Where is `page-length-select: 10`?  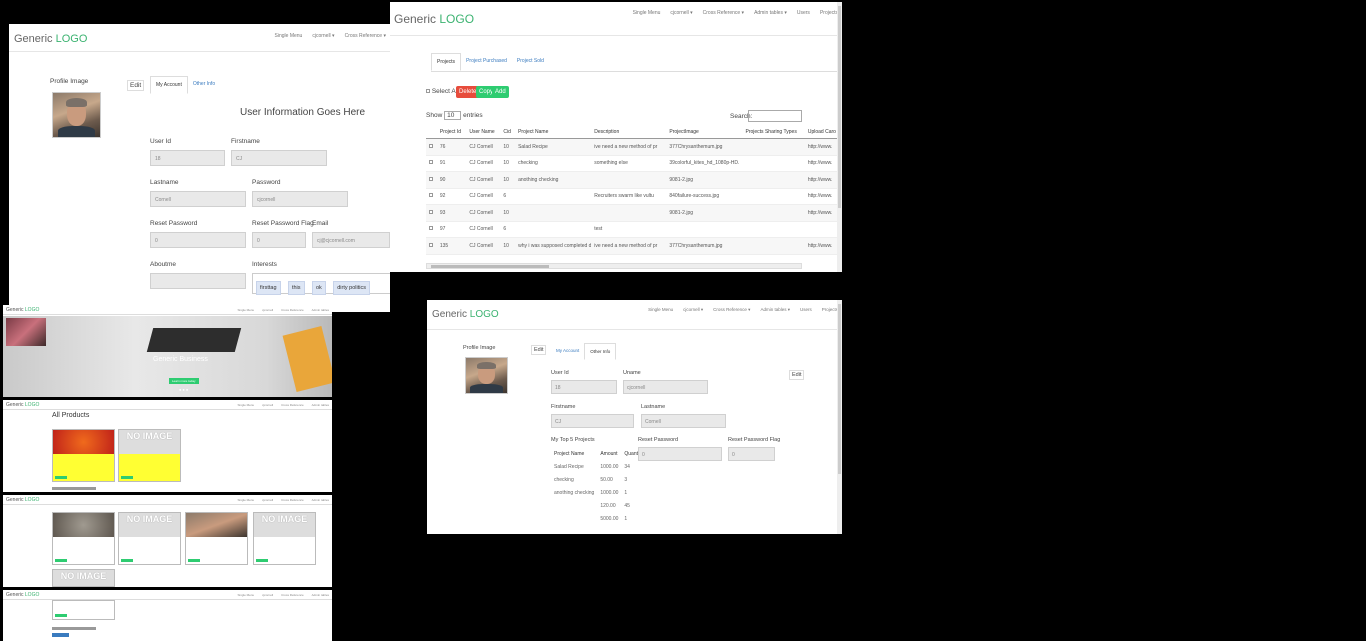
page-length-select: 10 is located at coordinates (453, 115).